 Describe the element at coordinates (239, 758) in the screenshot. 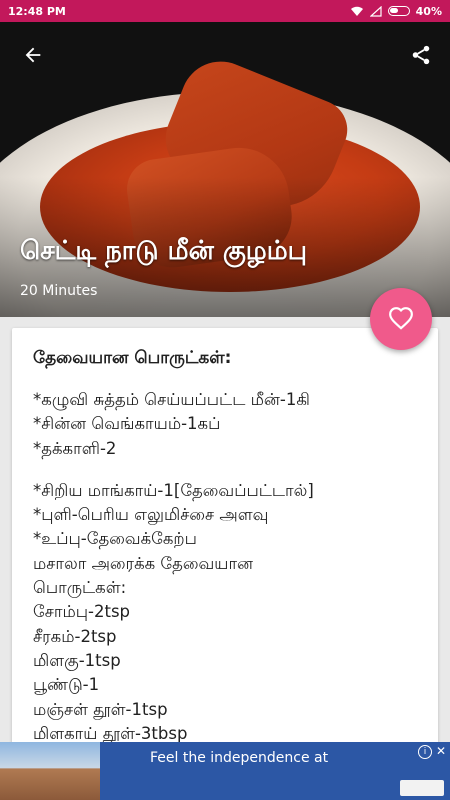

I see `ad-text: Feel the independence at` at that location.